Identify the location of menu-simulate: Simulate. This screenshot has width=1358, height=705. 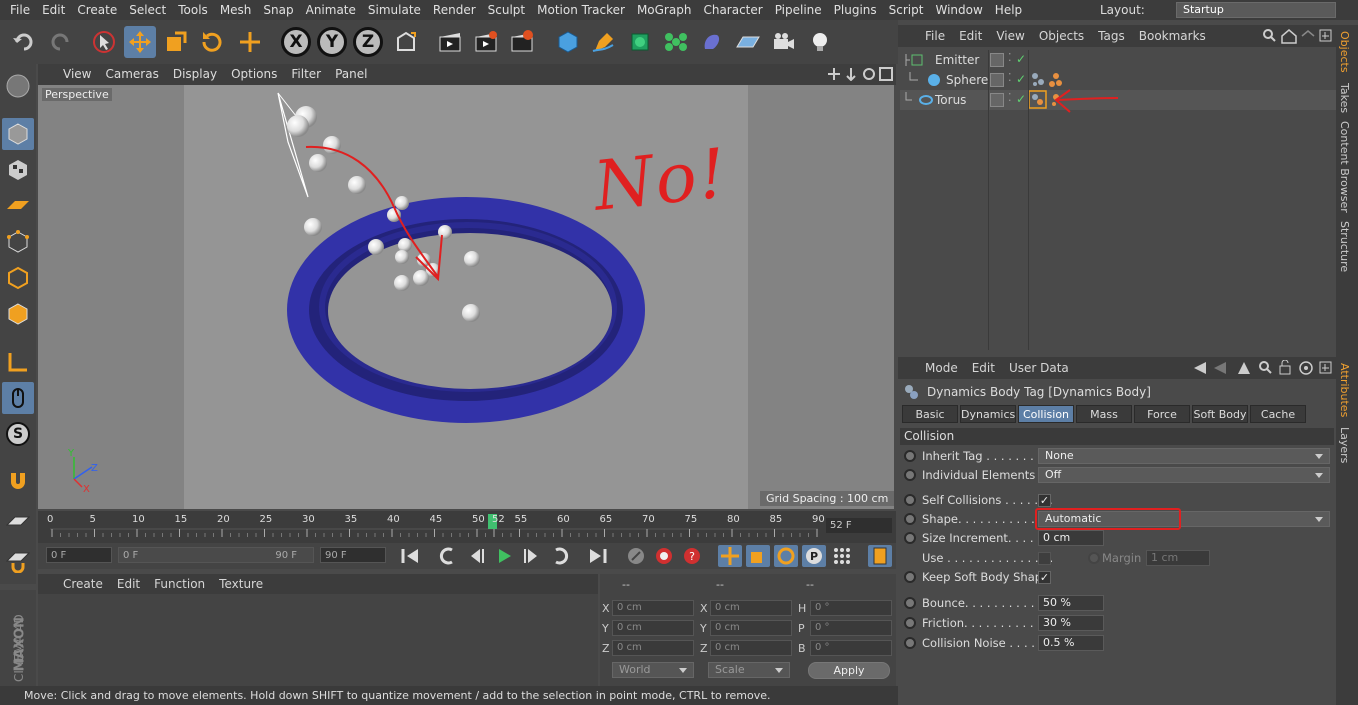
(394, 10).